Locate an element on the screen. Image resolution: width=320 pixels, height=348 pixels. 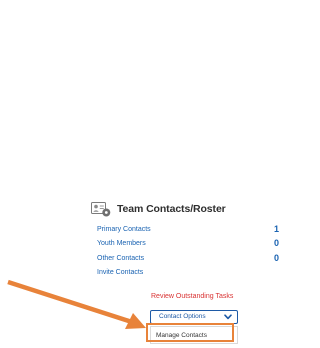
contact-options-menu: Manage Contacts is located at coordinates (194, 335).